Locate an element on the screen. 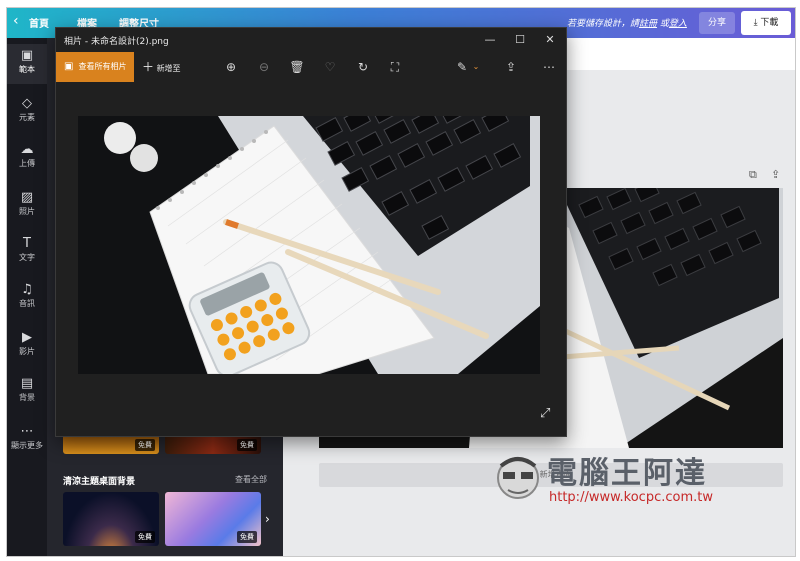 This screenshot has height=561, width=800. view-all-label: 查看所有相片 is located at coordinates (102, 66).